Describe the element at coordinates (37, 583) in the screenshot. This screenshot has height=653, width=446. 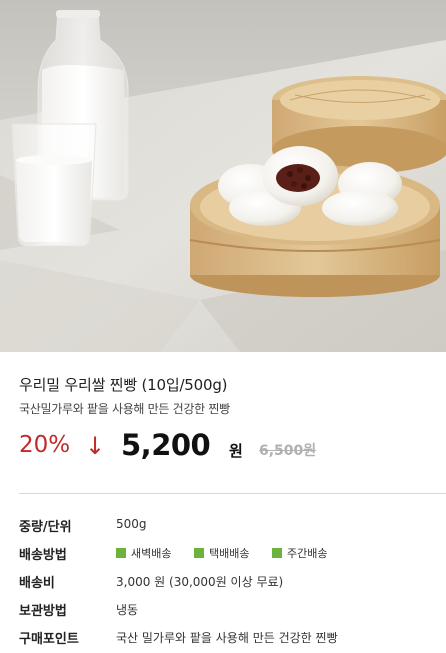
I see `fee-label: 배송비` at that location.